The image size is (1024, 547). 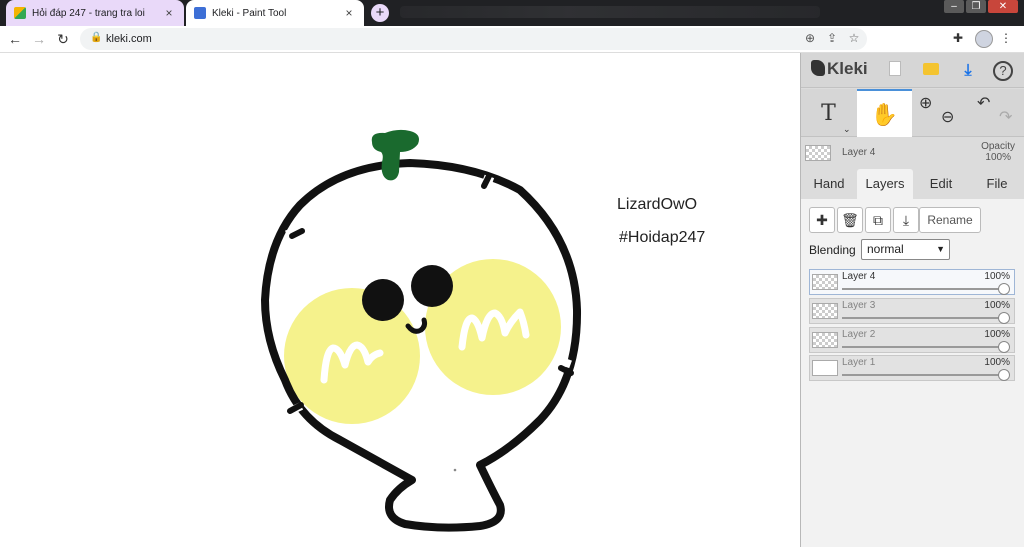 I want to click on help-icon: ?, so click(x=1003, y=71).